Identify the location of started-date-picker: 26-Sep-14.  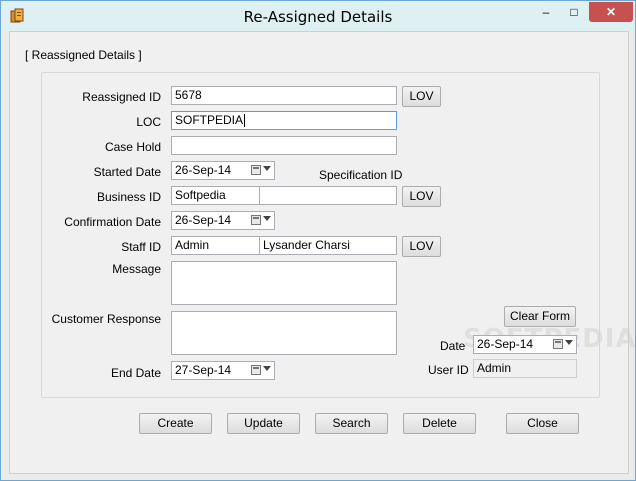
(223, 170).